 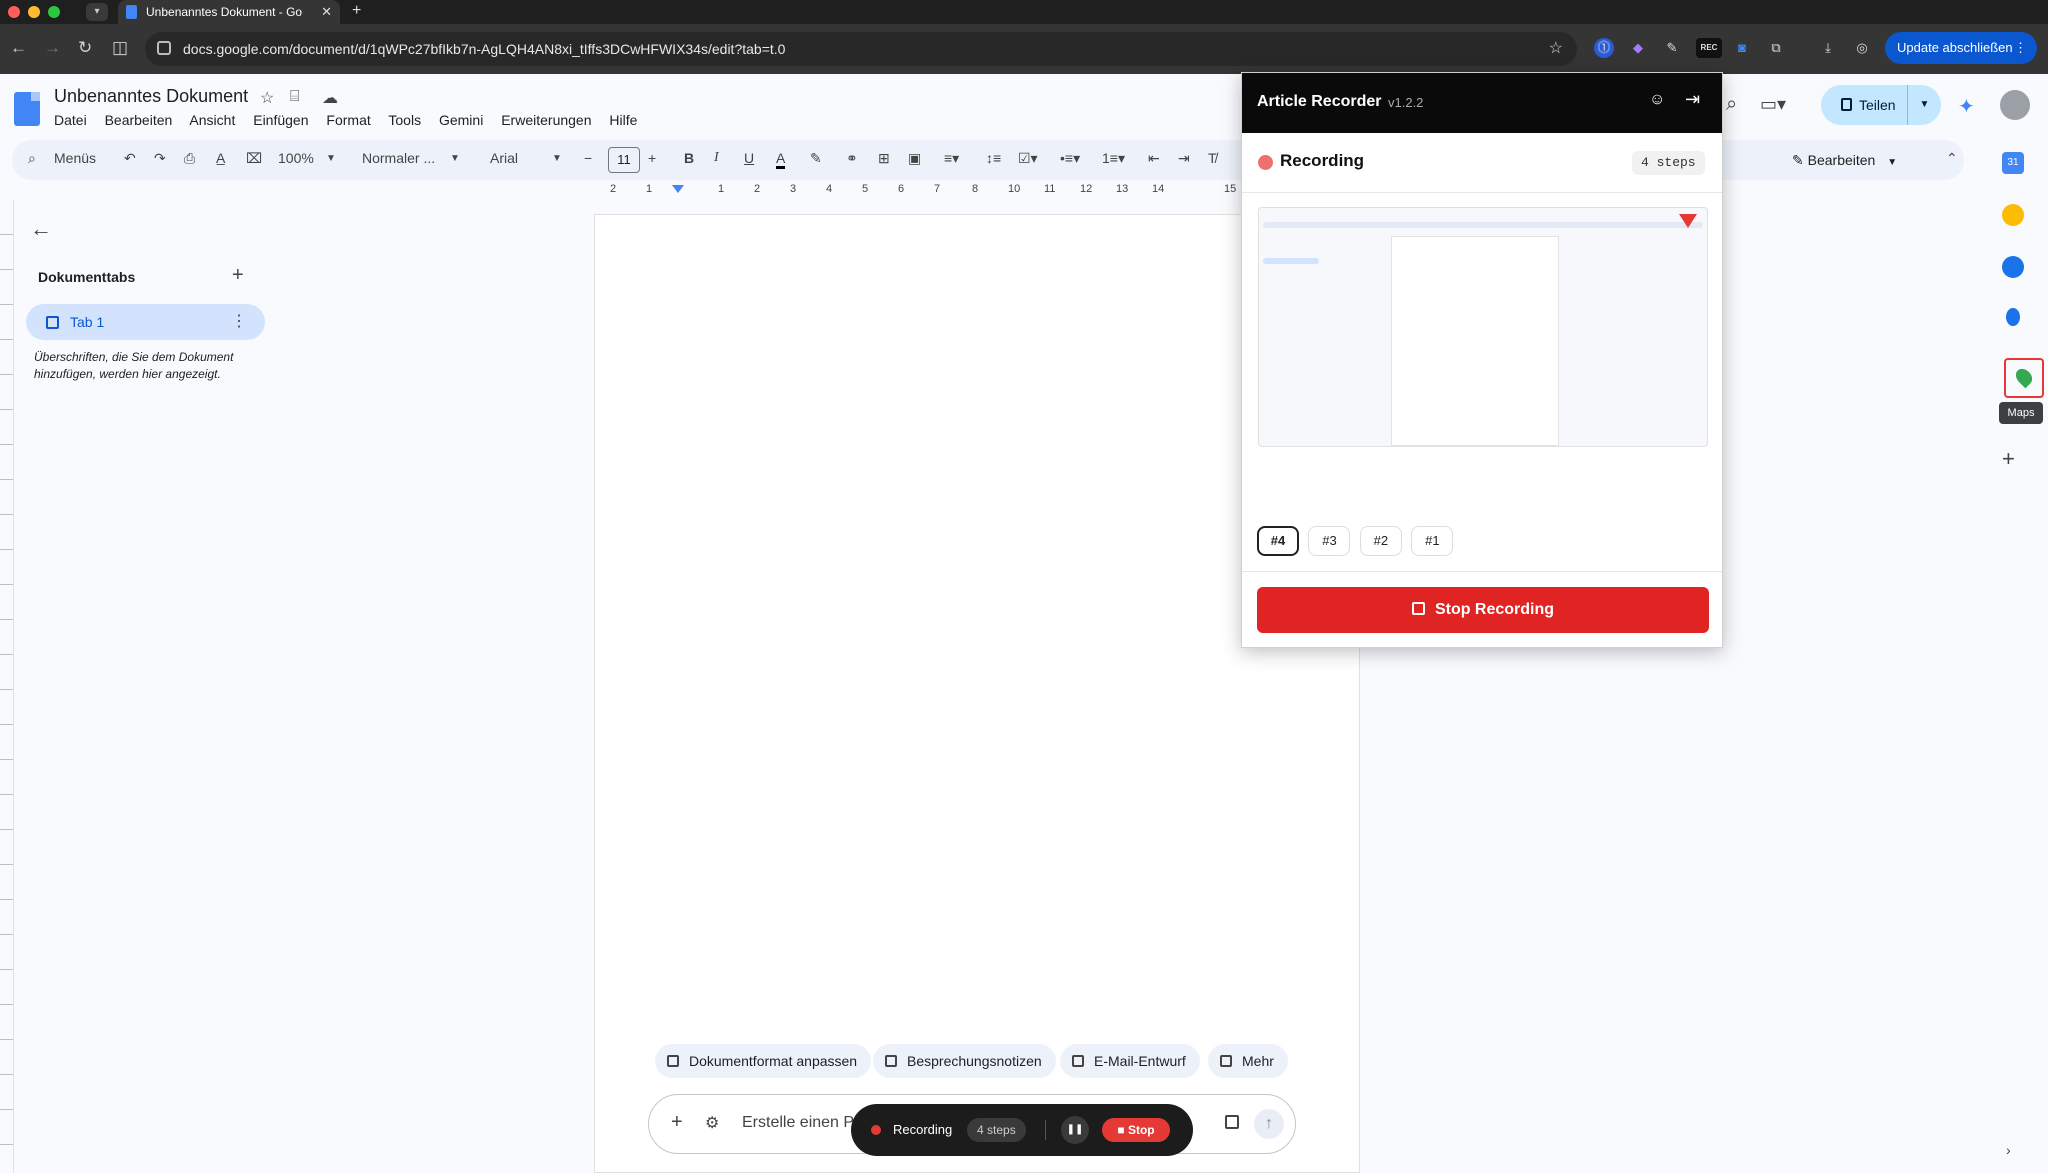 I want to click on close-outline-arrow-icon: ←, so click(x=41, y=229).